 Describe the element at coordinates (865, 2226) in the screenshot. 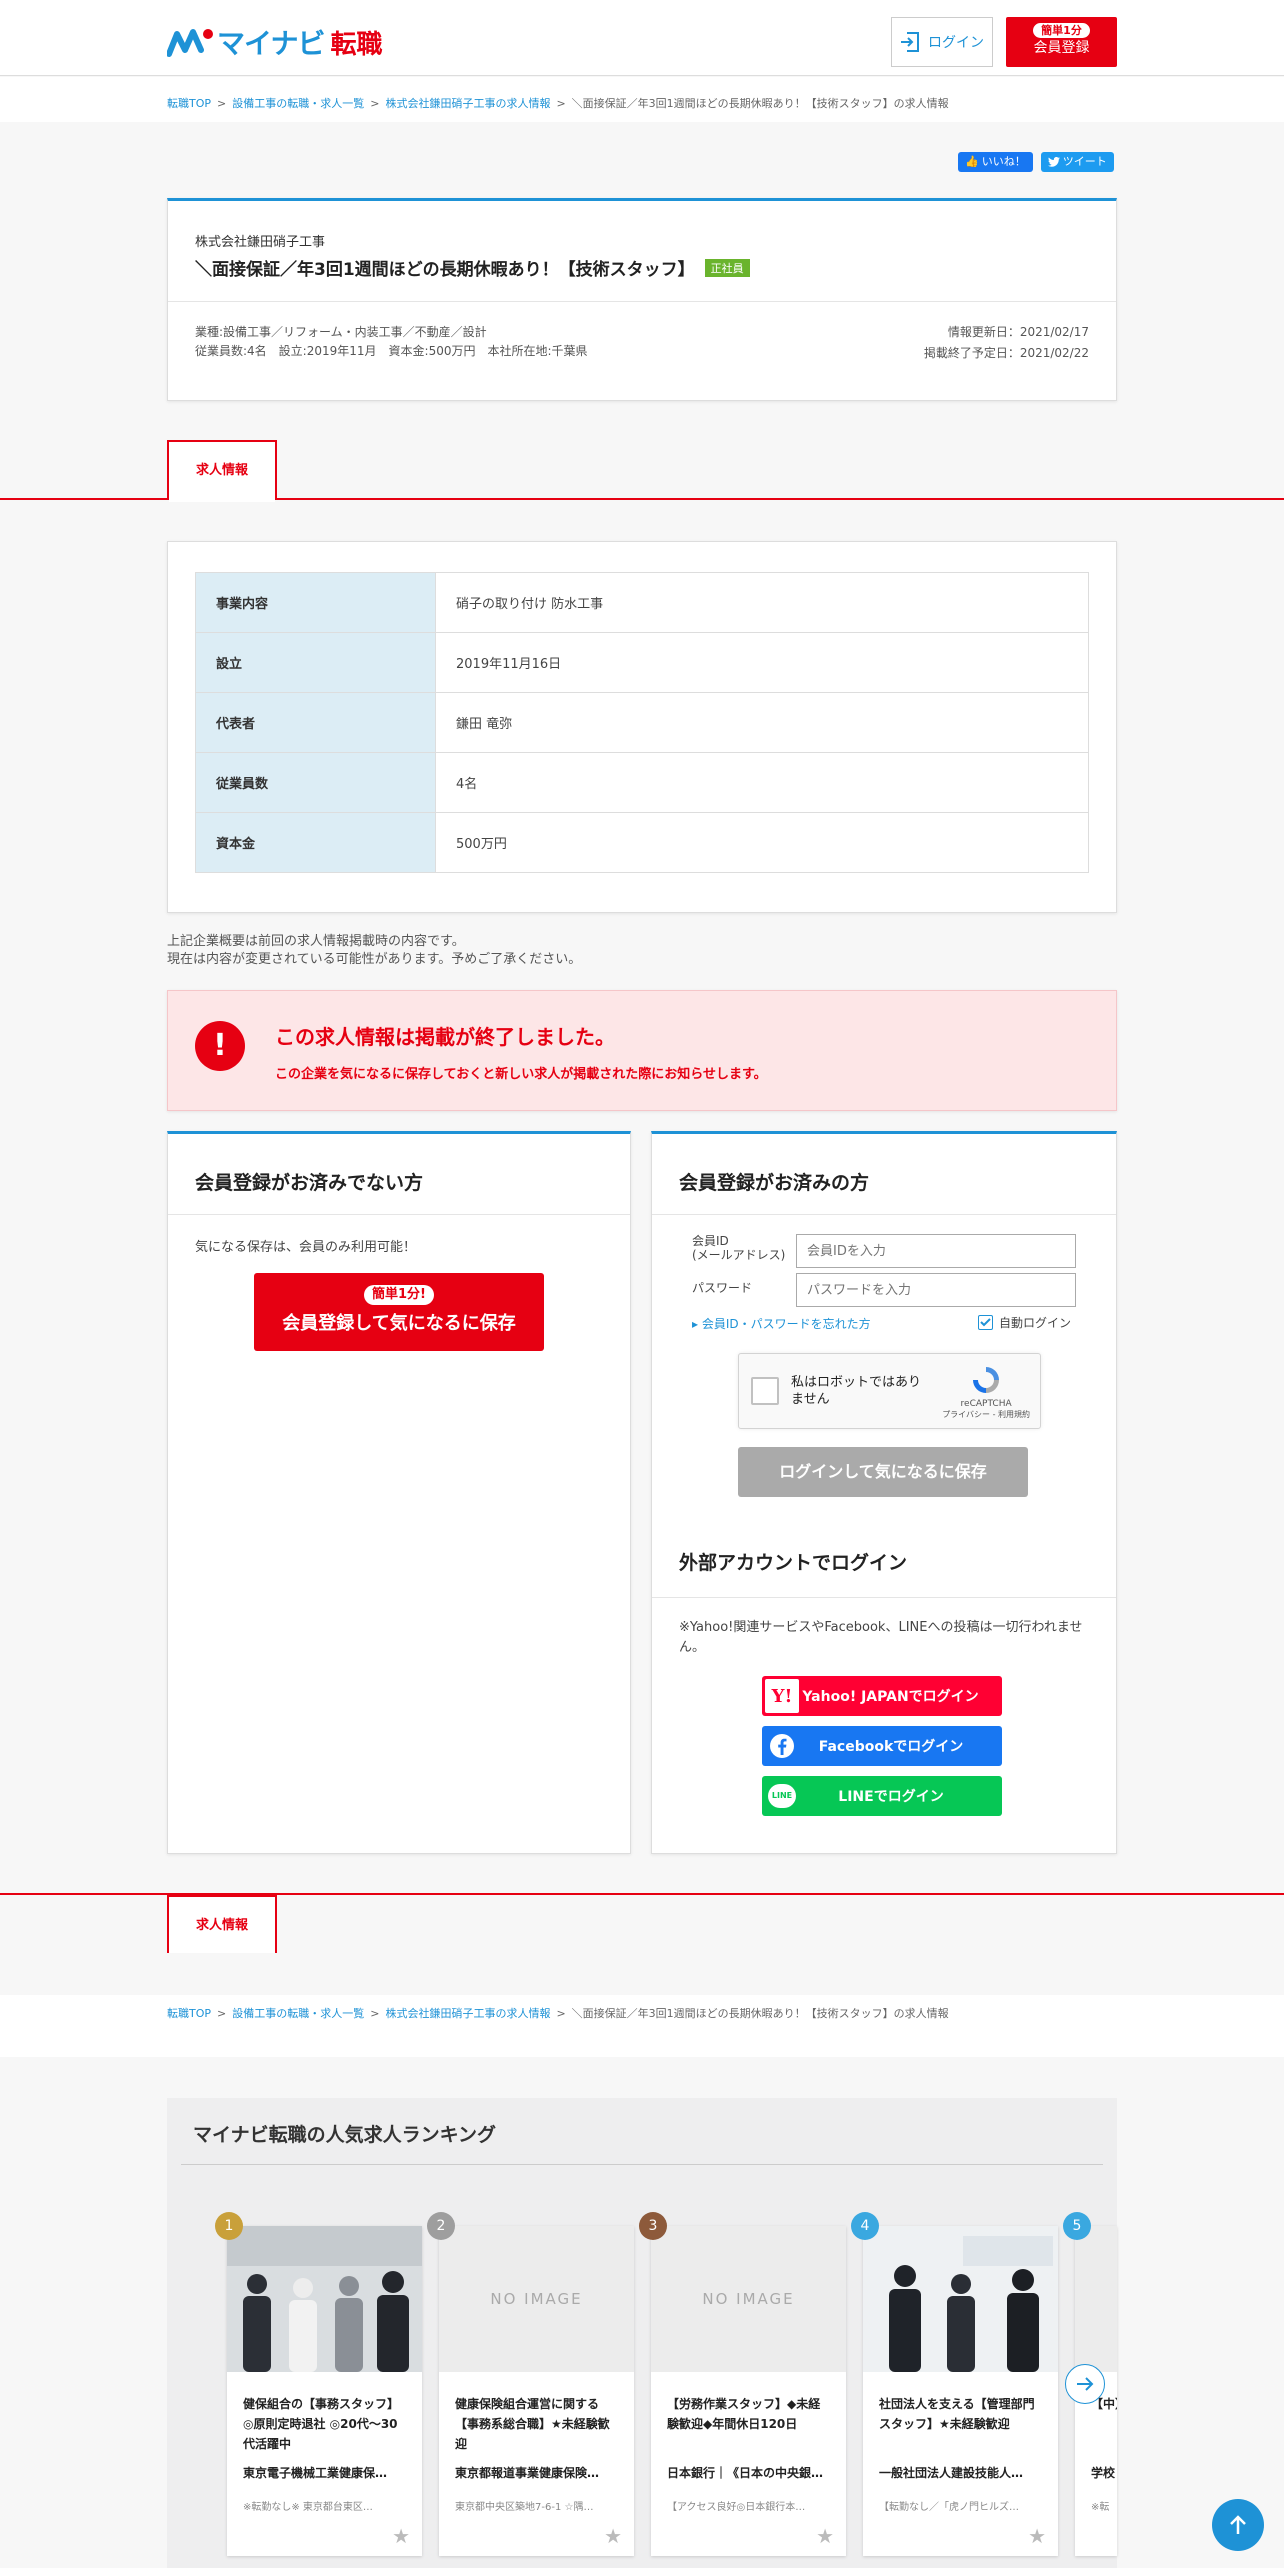

I see `rank-badge: 4` at that location.